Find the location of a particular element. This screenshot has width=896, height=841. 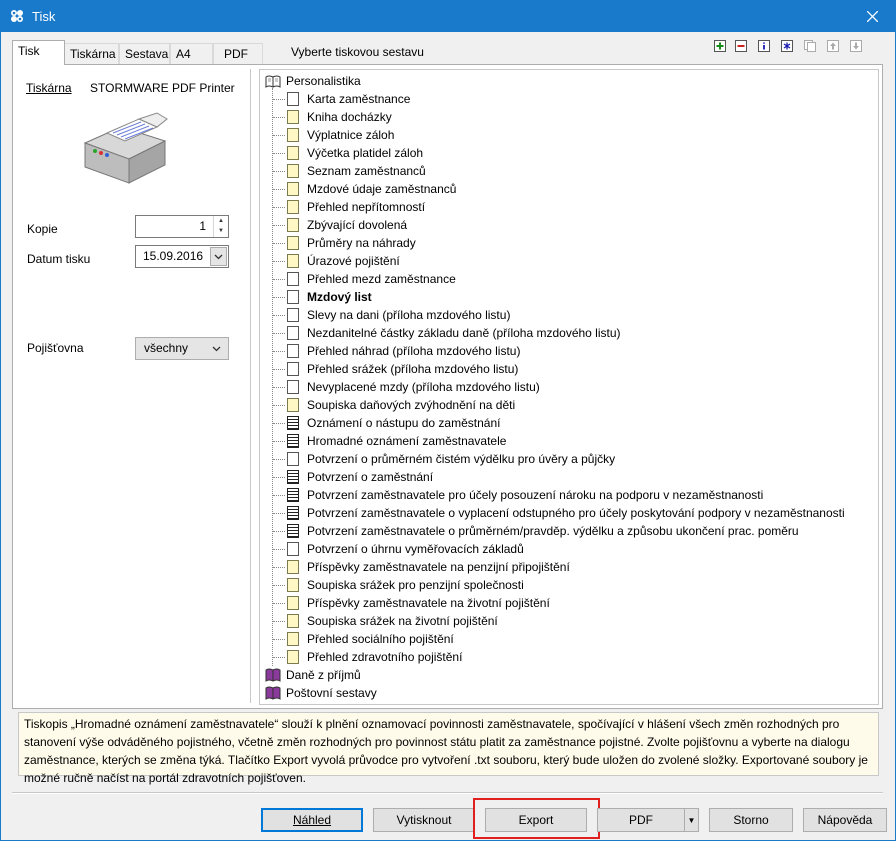

print-date-label: Datum tisku is located at coordinates (59, 259).